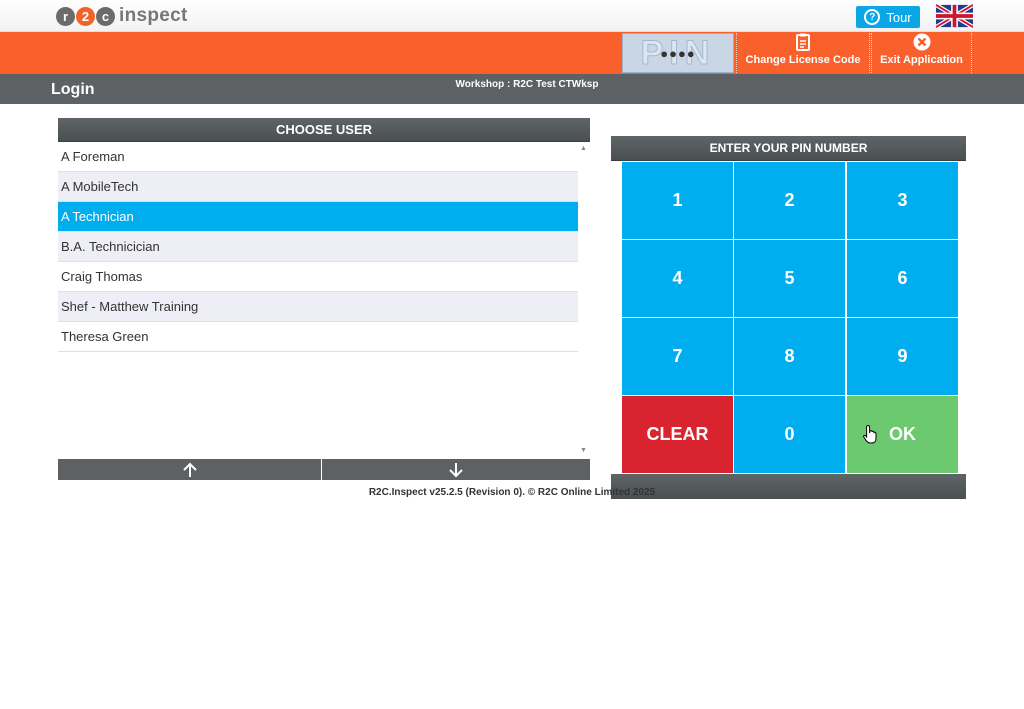 This screenshot has width=1024, height=709. Describe the element at coordinates (789, 356) in the screenshot. I see `key-8: 8` at that location.